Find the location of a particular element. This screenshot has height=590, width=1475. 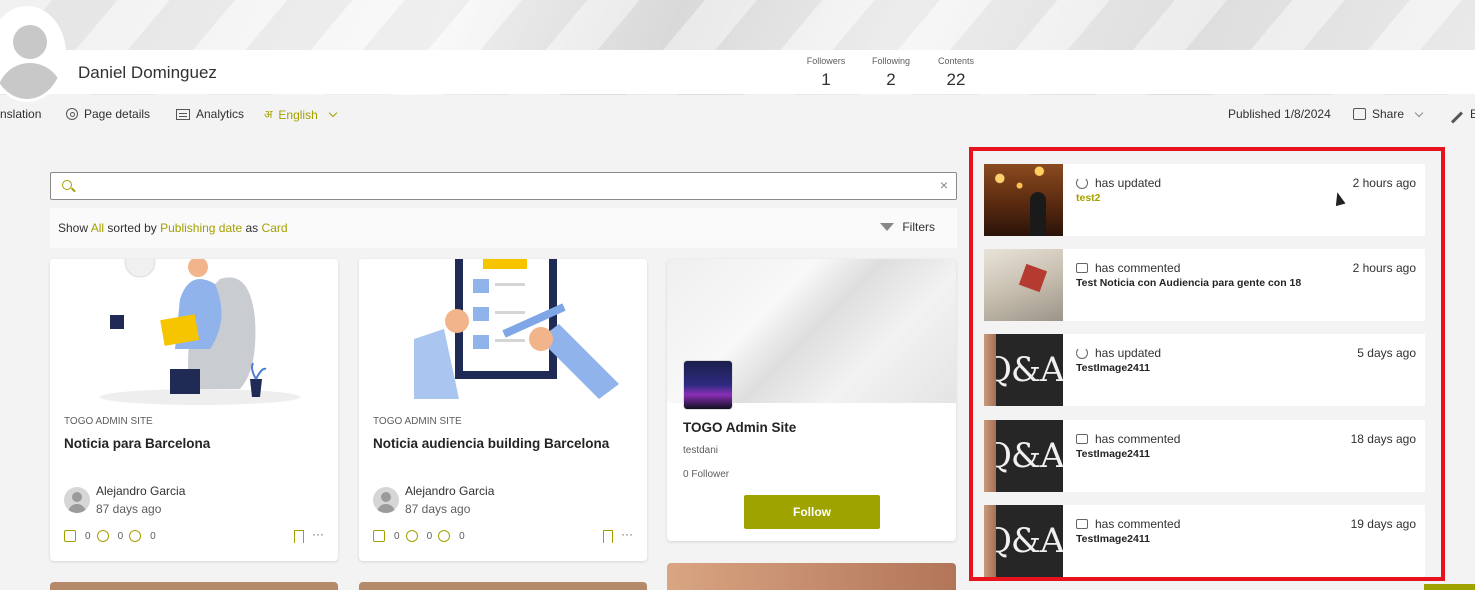

share-button: Share is located at coordinates (1388, 114).